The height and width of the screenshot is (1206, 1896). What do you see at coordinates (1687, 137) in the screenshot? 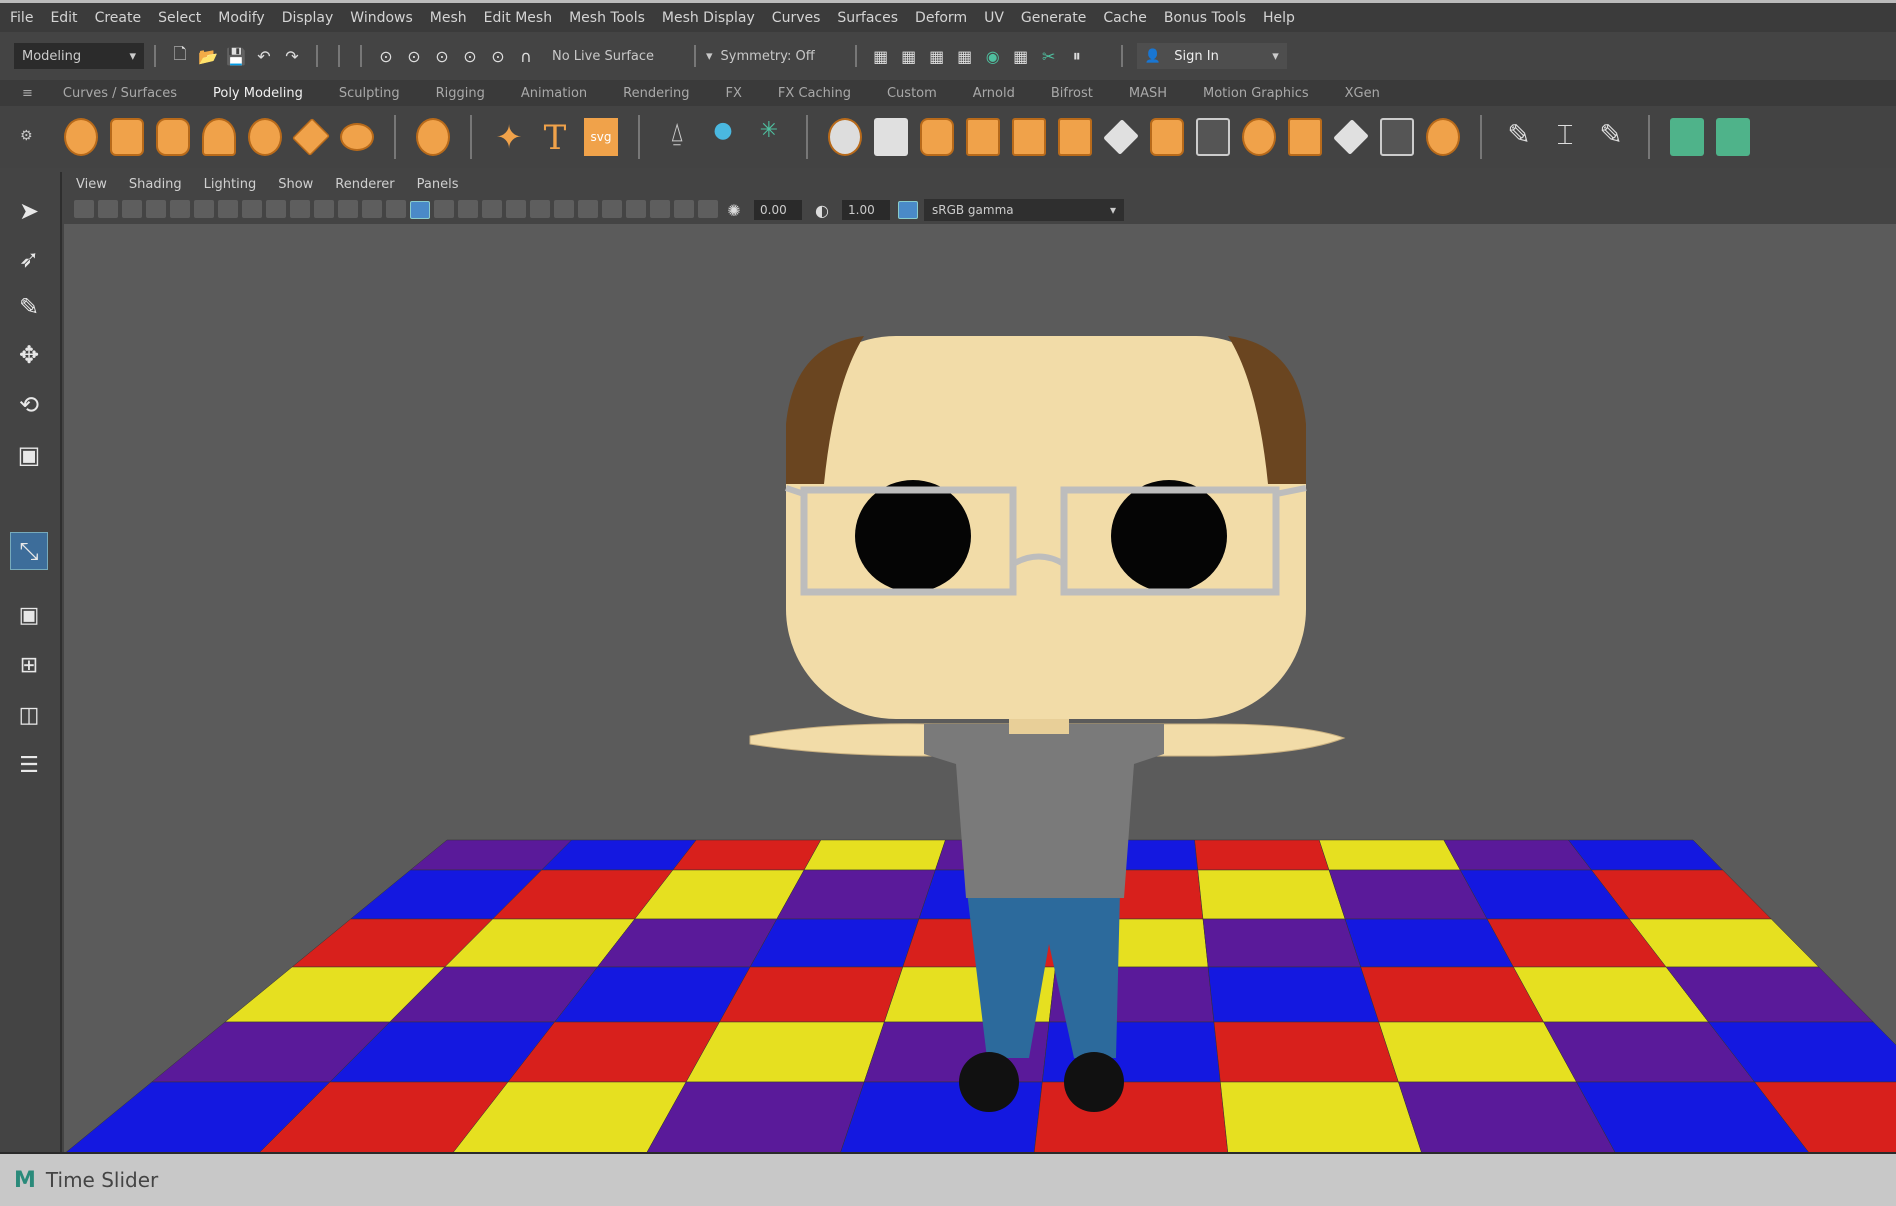
I see `delete-history-icon` at bounding box center [1687, 137].